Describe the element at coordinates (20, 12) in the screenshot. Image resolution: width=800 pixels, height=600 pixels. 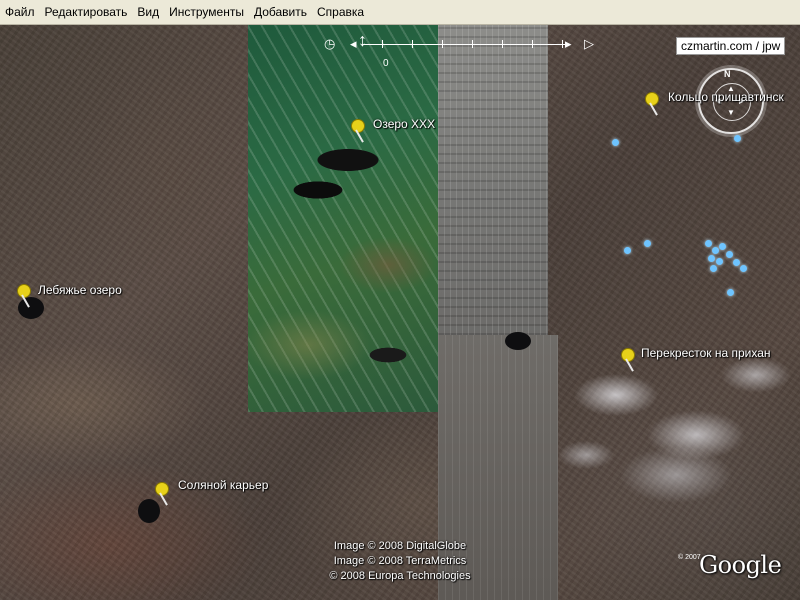
I see `menu-file: Файл` at that location.